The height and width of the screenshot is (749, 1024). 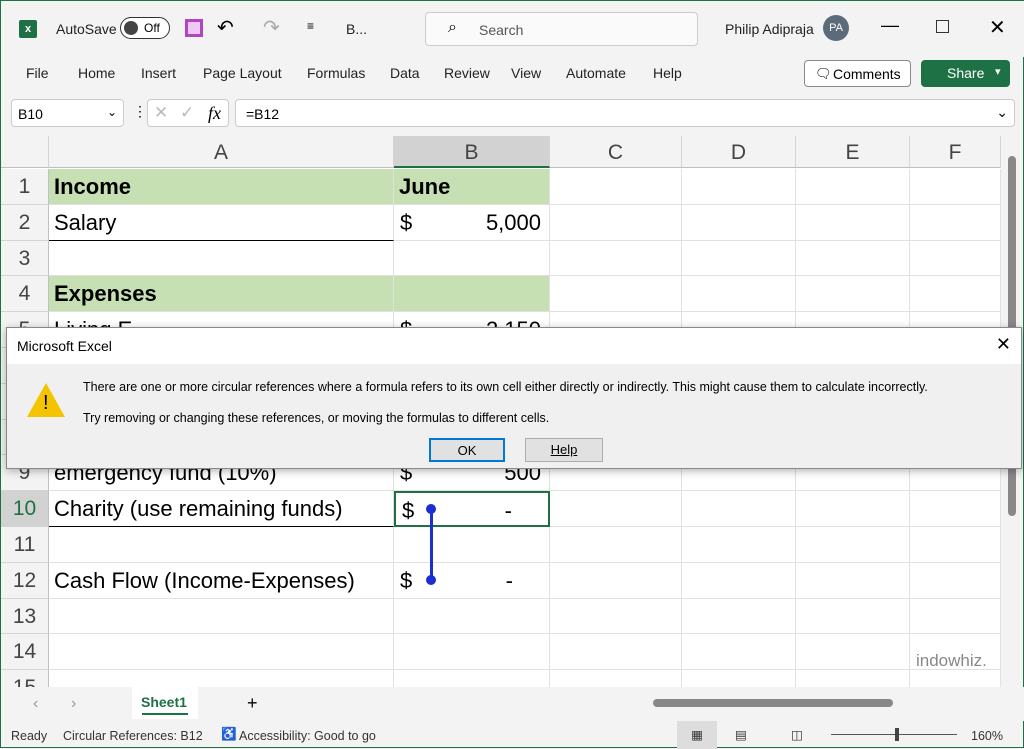 I want to click on expand-icon: ⌄, so click(x=1002, y=112).